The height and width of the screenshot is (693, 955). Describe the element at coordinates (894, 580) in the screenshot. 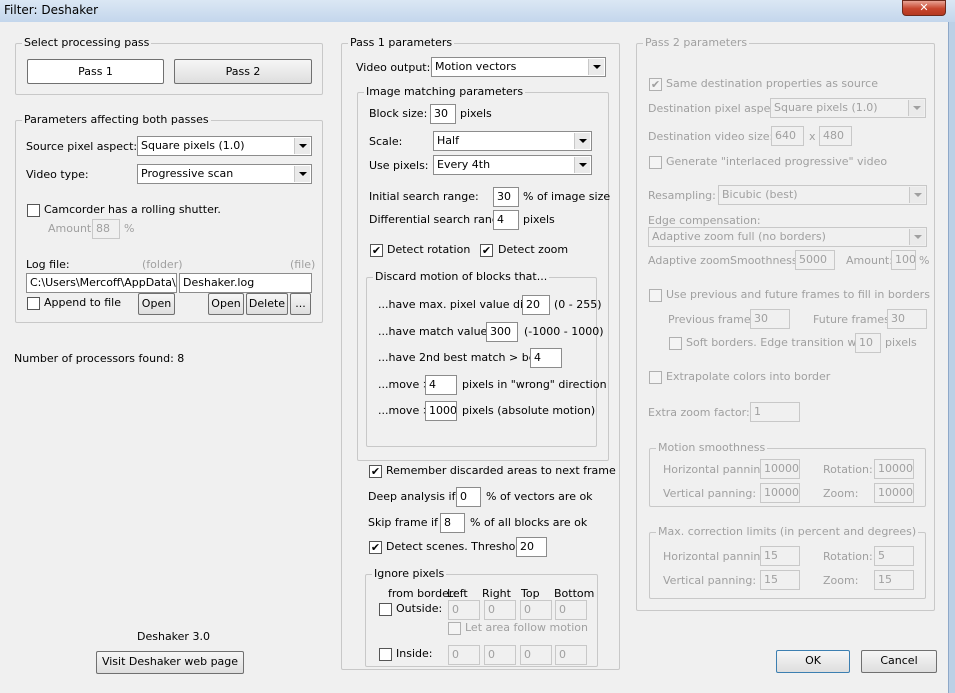

I see `cl-zoom-input: 15` at that location.